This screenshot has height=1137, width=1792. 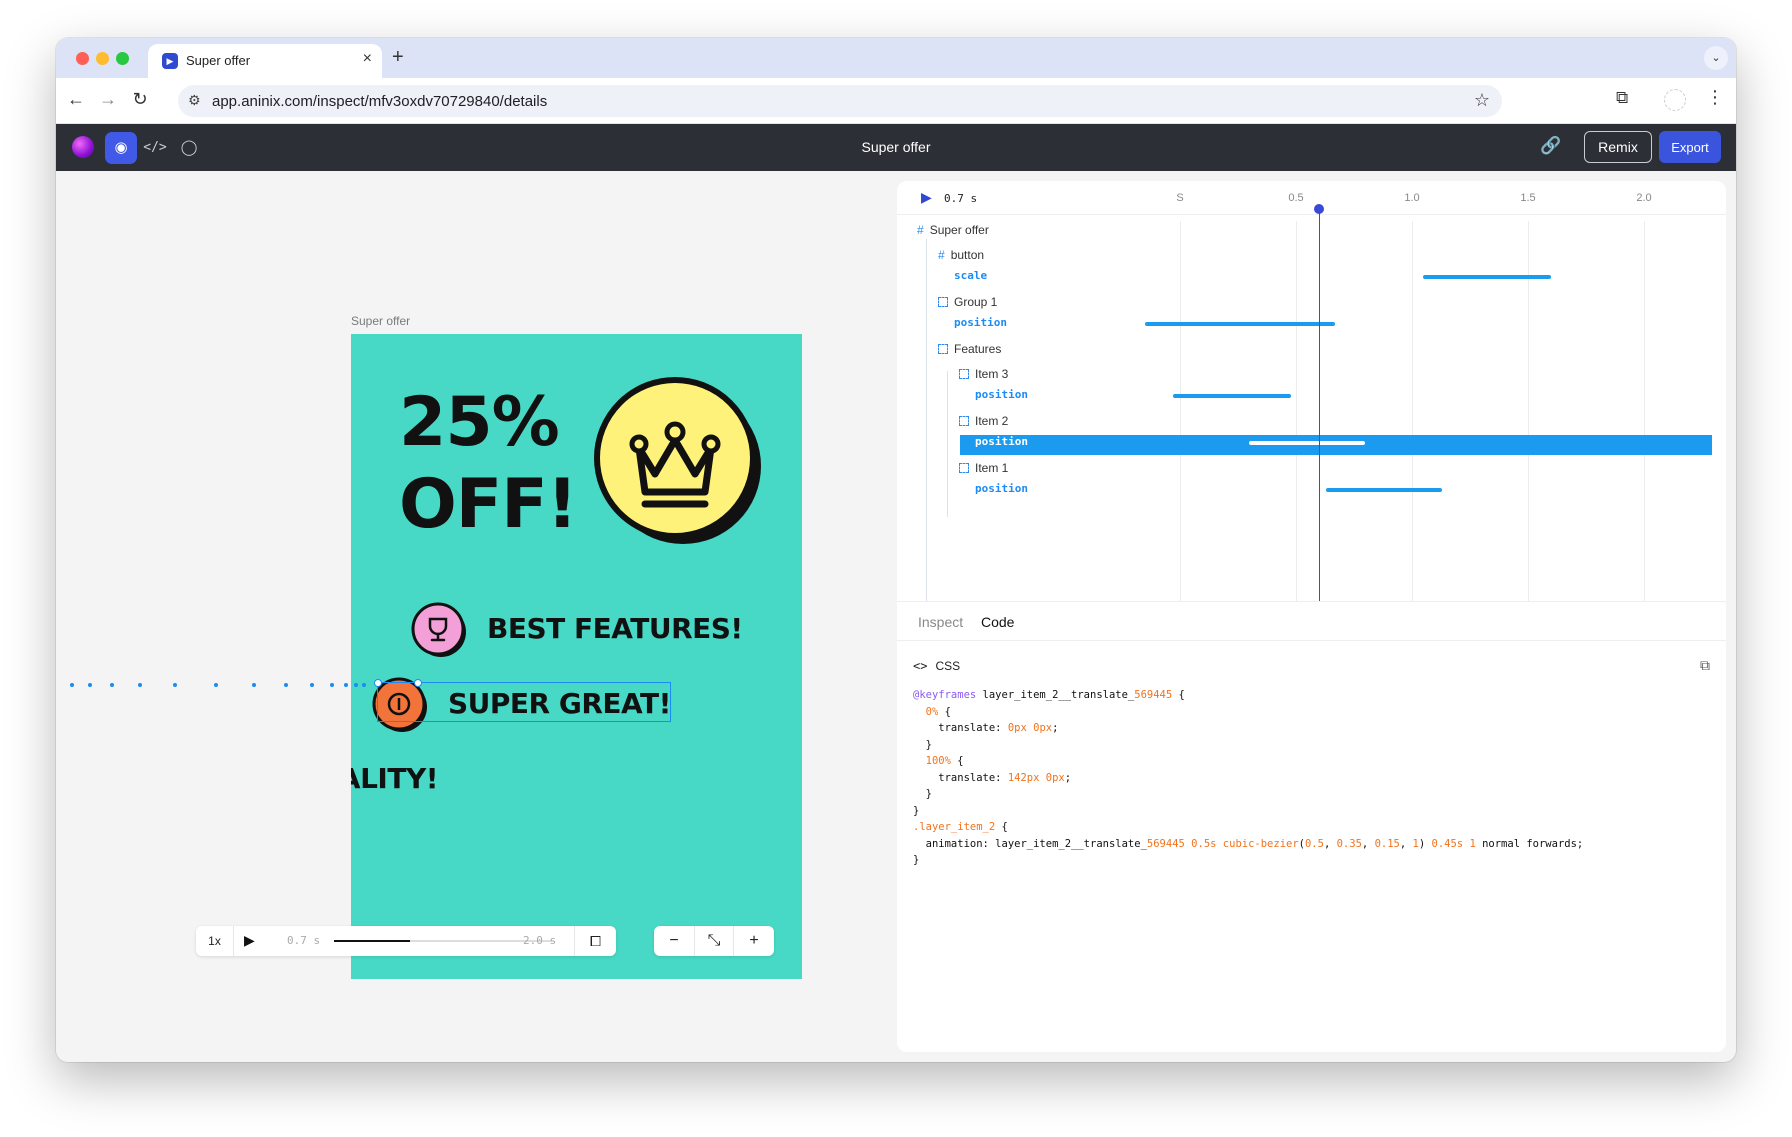 I want to click on property-track-label: scale, so click(x=970, y=275).